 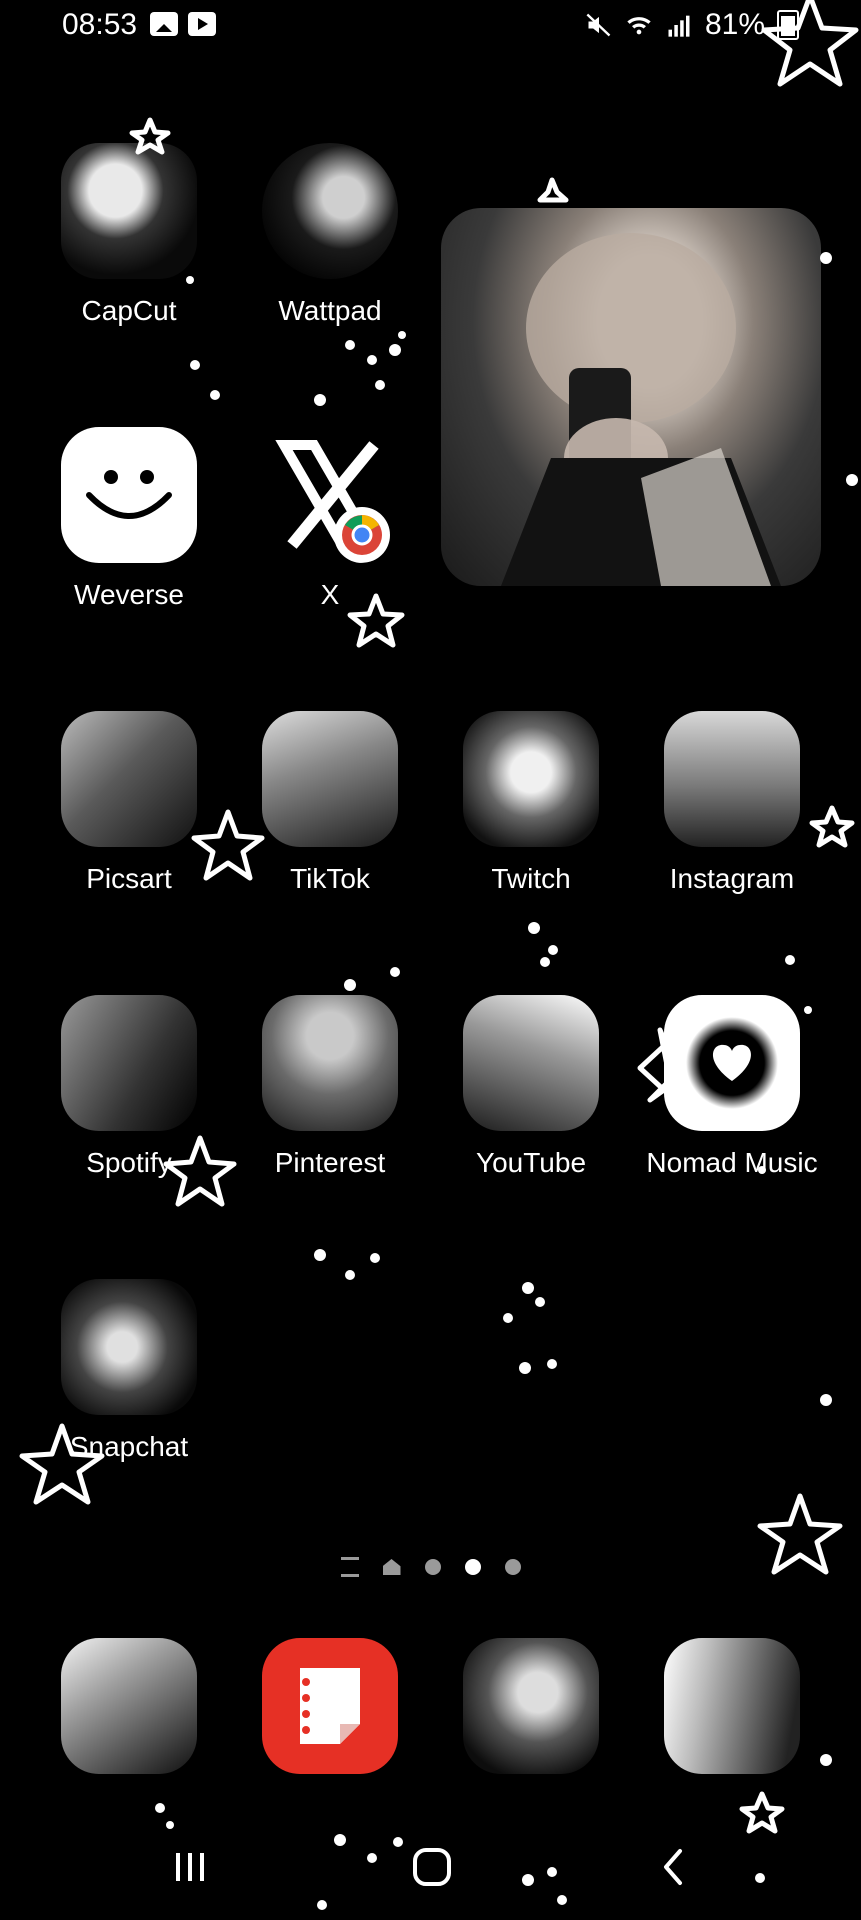 I want to click on recents-icon, so click(x=190, y=1867).